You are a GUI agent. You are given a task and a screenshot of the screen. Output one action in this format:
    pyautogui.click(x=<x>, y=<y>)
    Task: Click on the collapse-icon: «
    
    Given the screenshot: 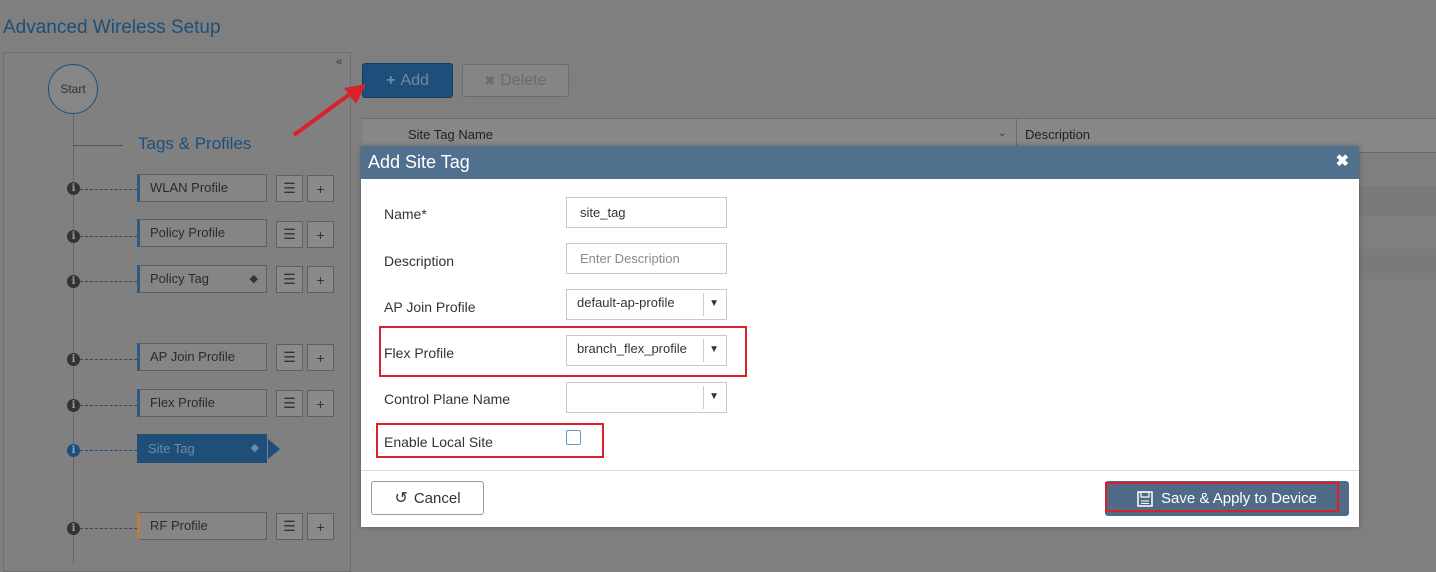 What is the action you would take?
    pyautogui.click(x=339, y=62)
    